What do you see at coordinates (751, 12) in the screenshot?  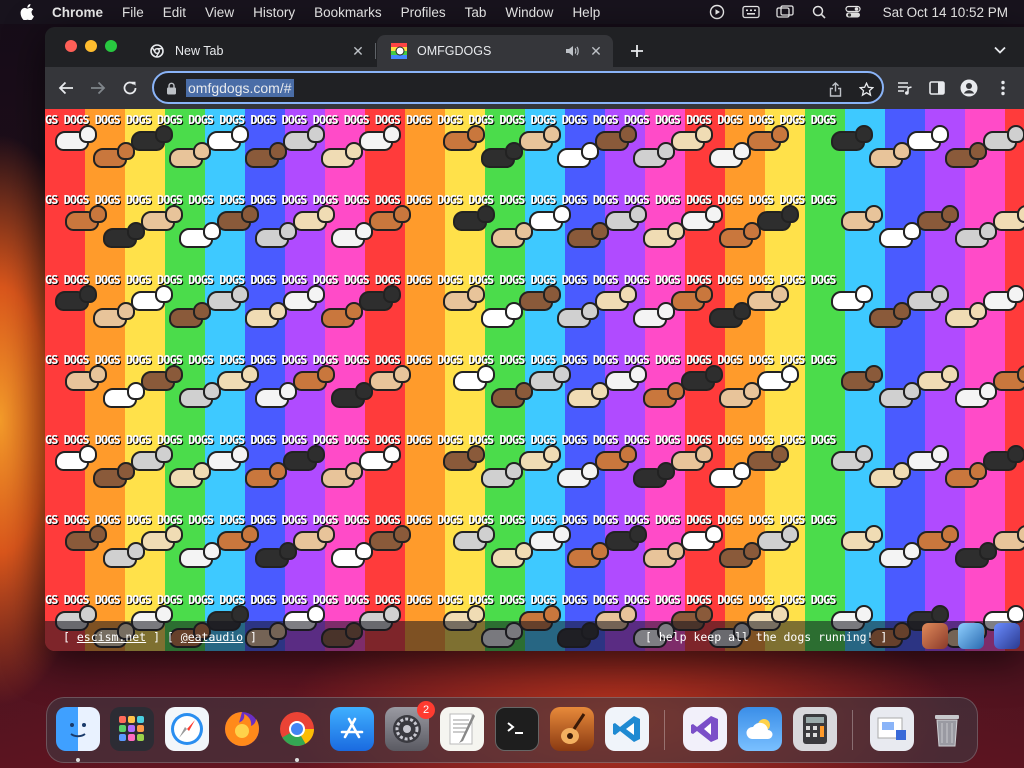 I see `keyboard-icon` at bounding box center [751, 12].